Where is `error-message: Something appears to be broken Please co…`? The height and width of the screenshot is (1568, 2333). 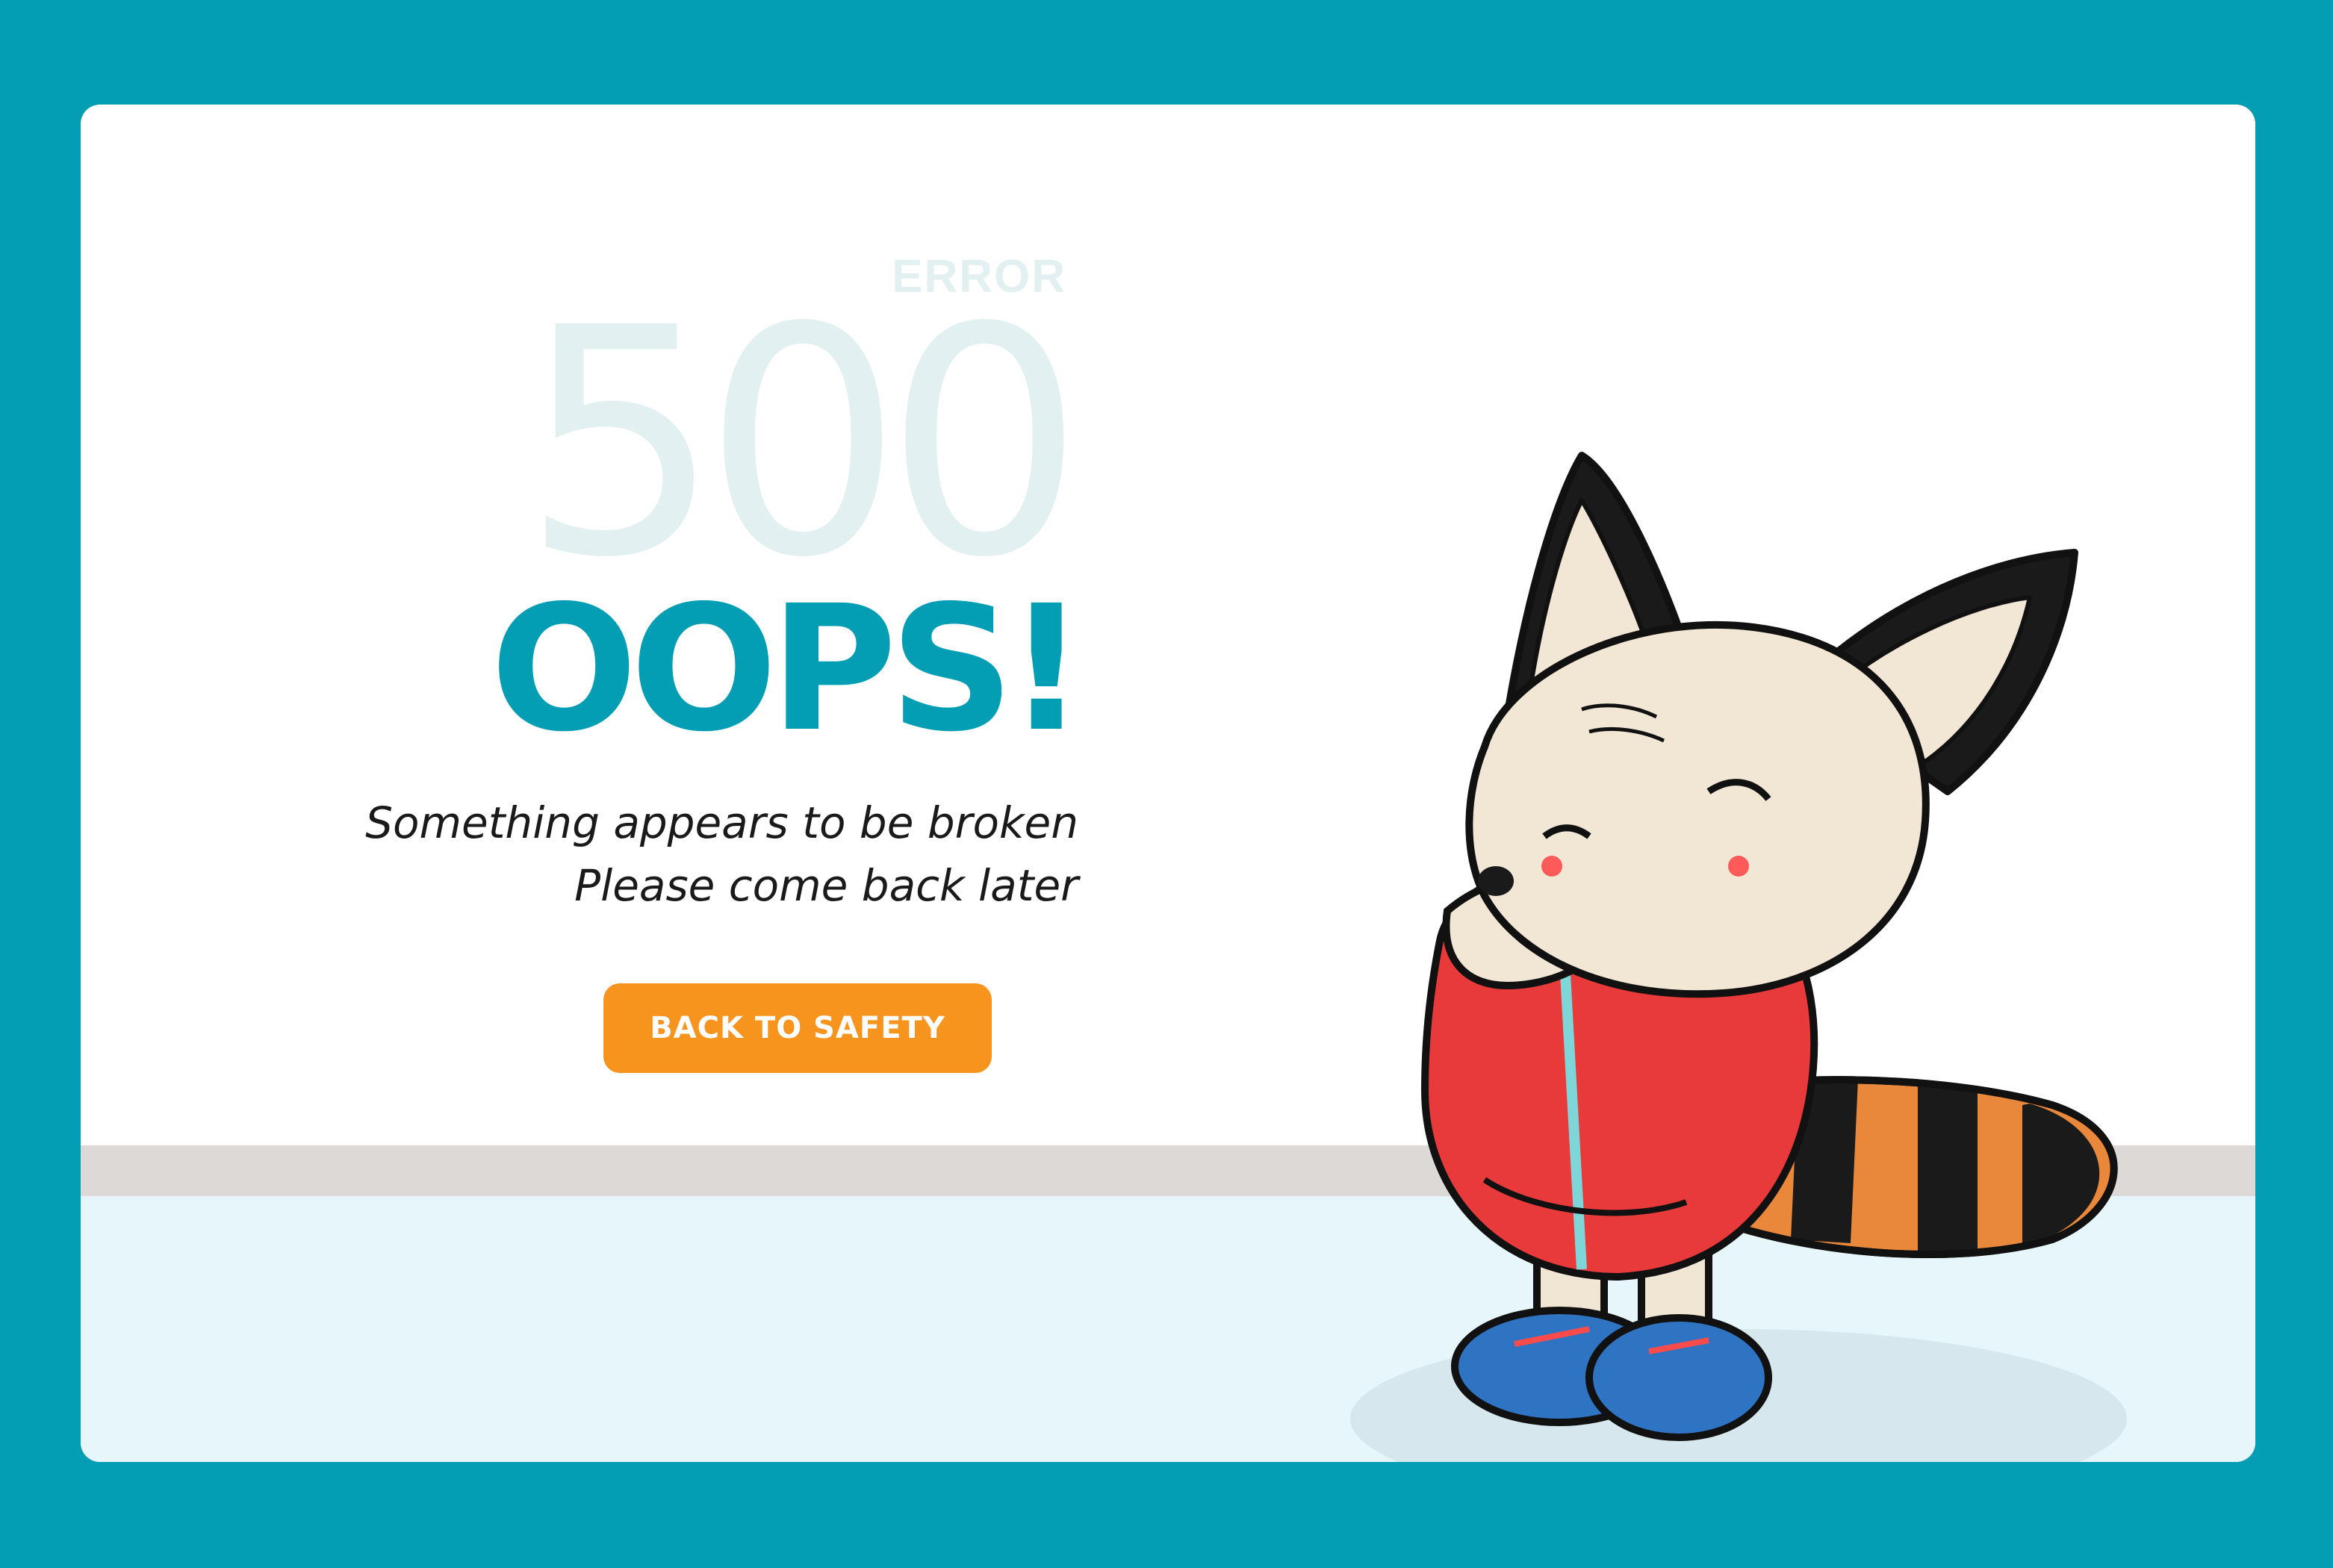
error-message: Something appears to be broken Please co… is located at coordinates (691, 854).